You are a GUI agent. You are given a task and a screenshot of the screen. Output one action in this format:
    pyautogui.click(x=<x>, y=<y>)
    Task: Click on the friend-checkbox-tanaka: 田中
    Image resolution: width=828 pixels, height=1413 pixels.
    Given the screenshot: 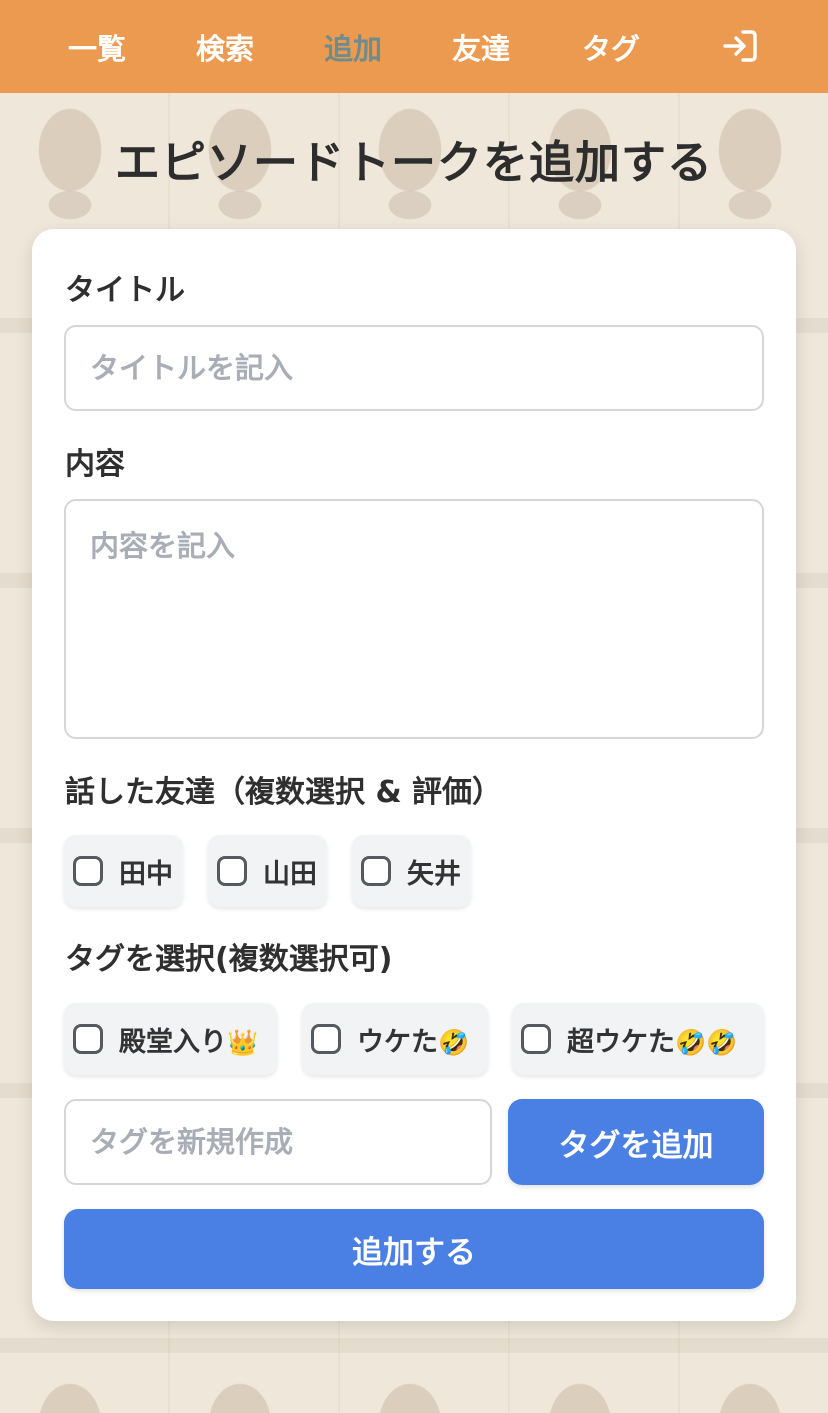 What is the action you would take?
    pyautogui.click(x=123, y=871)
    